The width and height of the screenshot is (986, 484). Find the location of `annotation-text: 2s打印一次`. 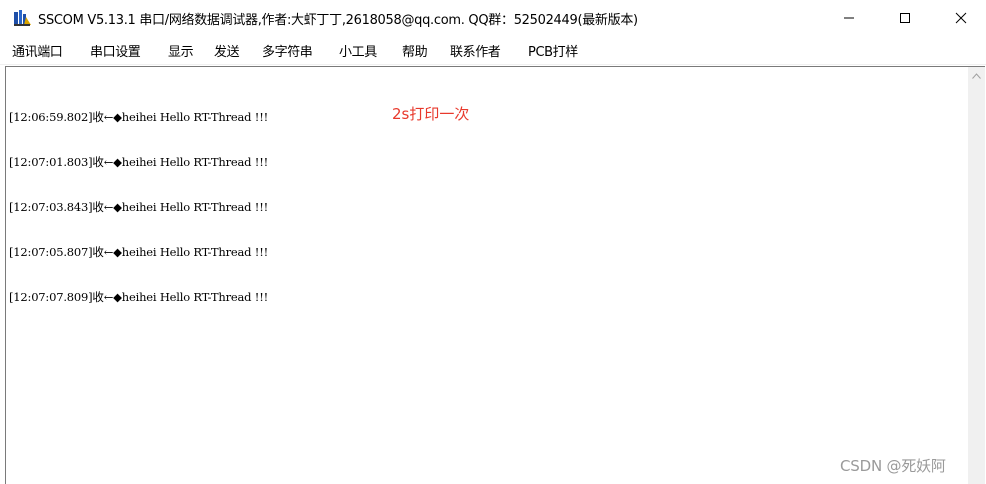

annotation-text: 2s打印一次 is located at coordinates (431, 114).